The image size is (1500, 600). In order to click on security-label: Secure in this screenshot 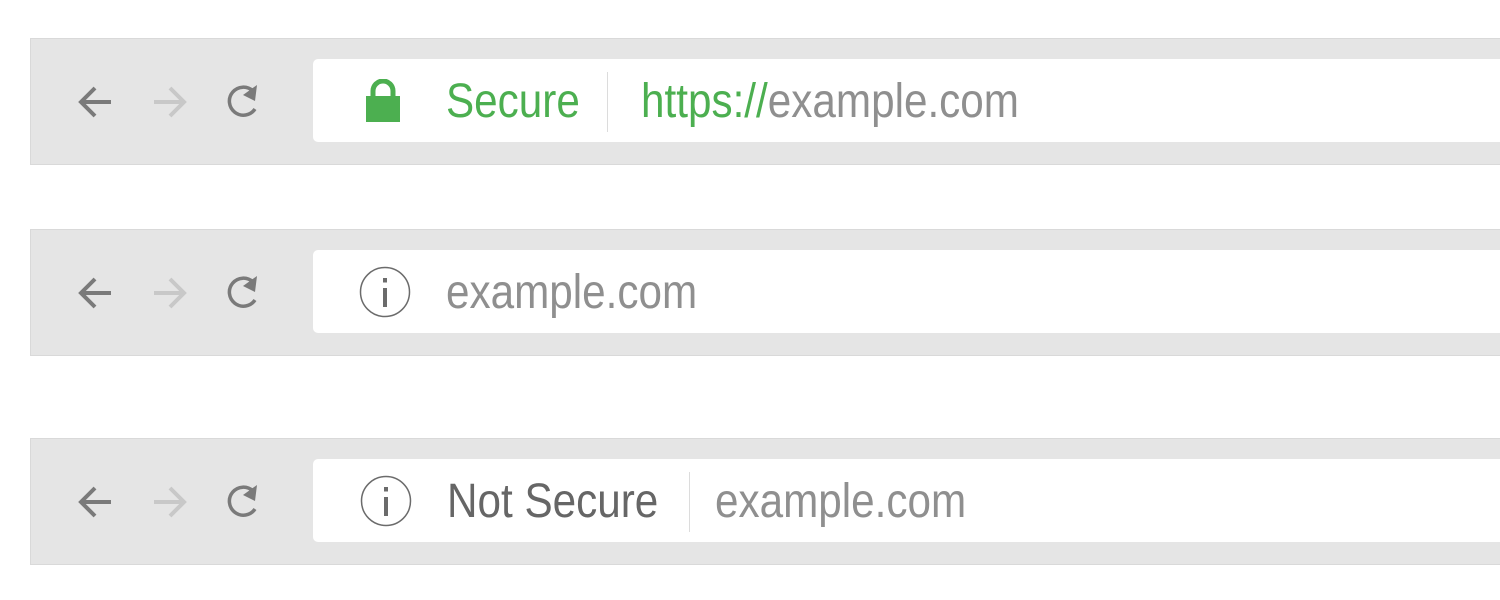, I will do `click(513, 101)`.